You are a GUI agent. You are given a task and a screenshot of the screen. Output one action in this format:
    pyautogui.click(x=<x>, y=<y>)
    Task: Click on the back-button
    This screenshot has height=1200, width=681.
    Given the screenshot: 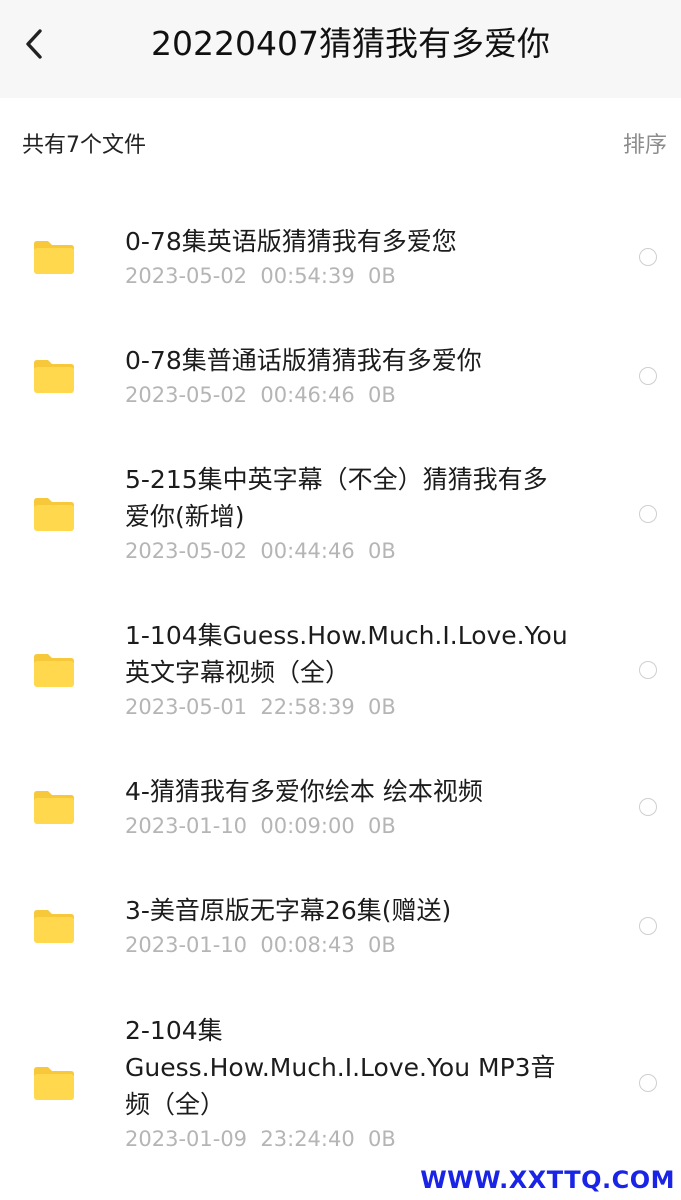 What is the action you would take?
    pyautogui.click(x=34, y=44)
    